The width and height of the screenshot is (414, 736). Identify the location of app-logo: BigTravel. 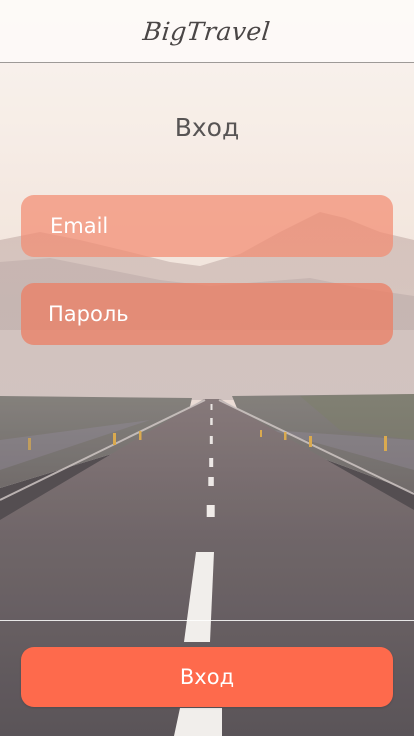
(207, 31).